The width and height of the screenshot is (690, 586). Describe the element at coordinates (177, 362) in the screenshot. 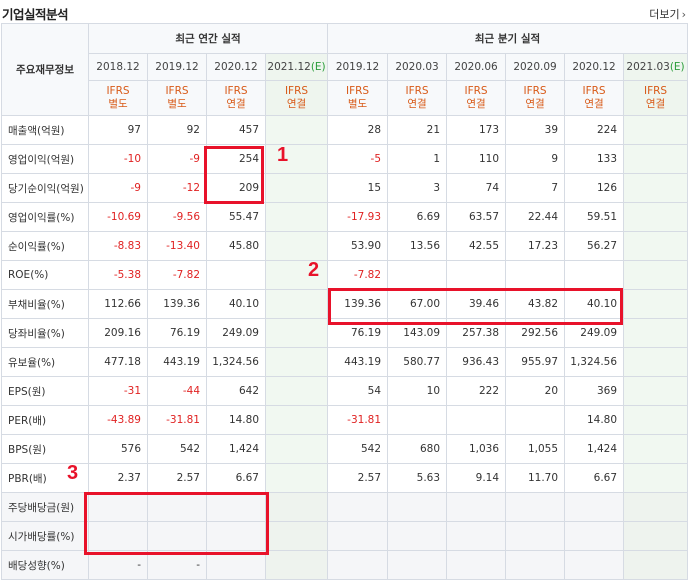

I see `annual-value-cell: 443.19` at that location.